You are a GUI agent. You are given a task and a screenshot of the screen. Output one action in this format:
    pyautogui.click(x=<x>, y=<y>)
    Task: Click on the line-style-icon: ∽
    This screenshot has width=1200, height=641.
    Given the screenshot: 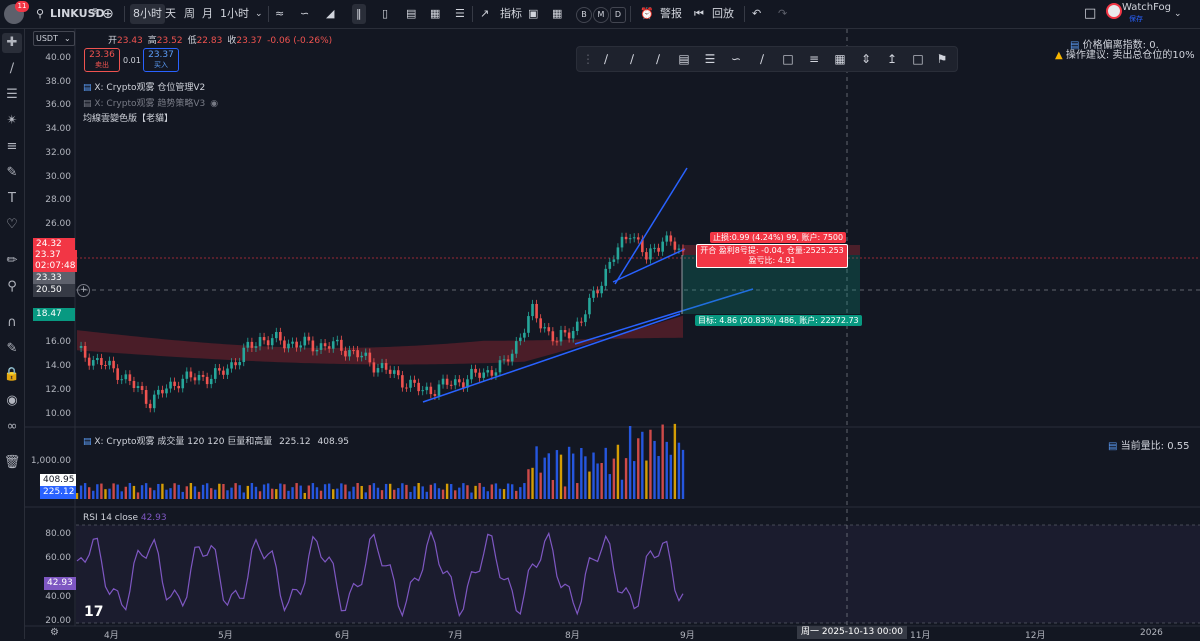 What is the action you would take?
    pyautogui.click(x=304, y=14)
    